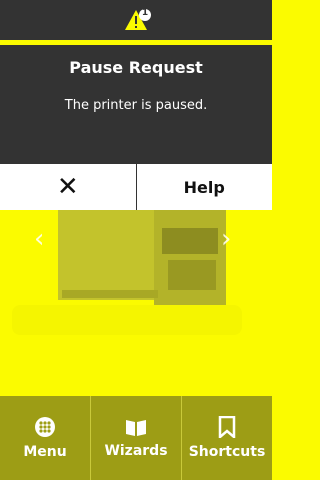  Describe the element at coordinates (45, 438) in the screenshot. I see `nav-menu-button: Menu` at that location.